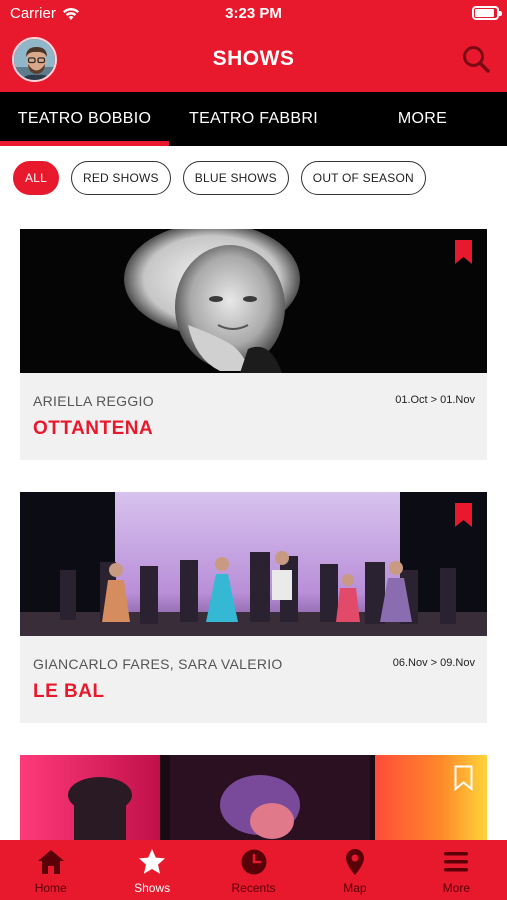 The width and height of the screenshot is (507, 900). What do you see at coordinates (456, 862) in the screenshot?
I see `menu-icon` at bounding box center [456, 862].